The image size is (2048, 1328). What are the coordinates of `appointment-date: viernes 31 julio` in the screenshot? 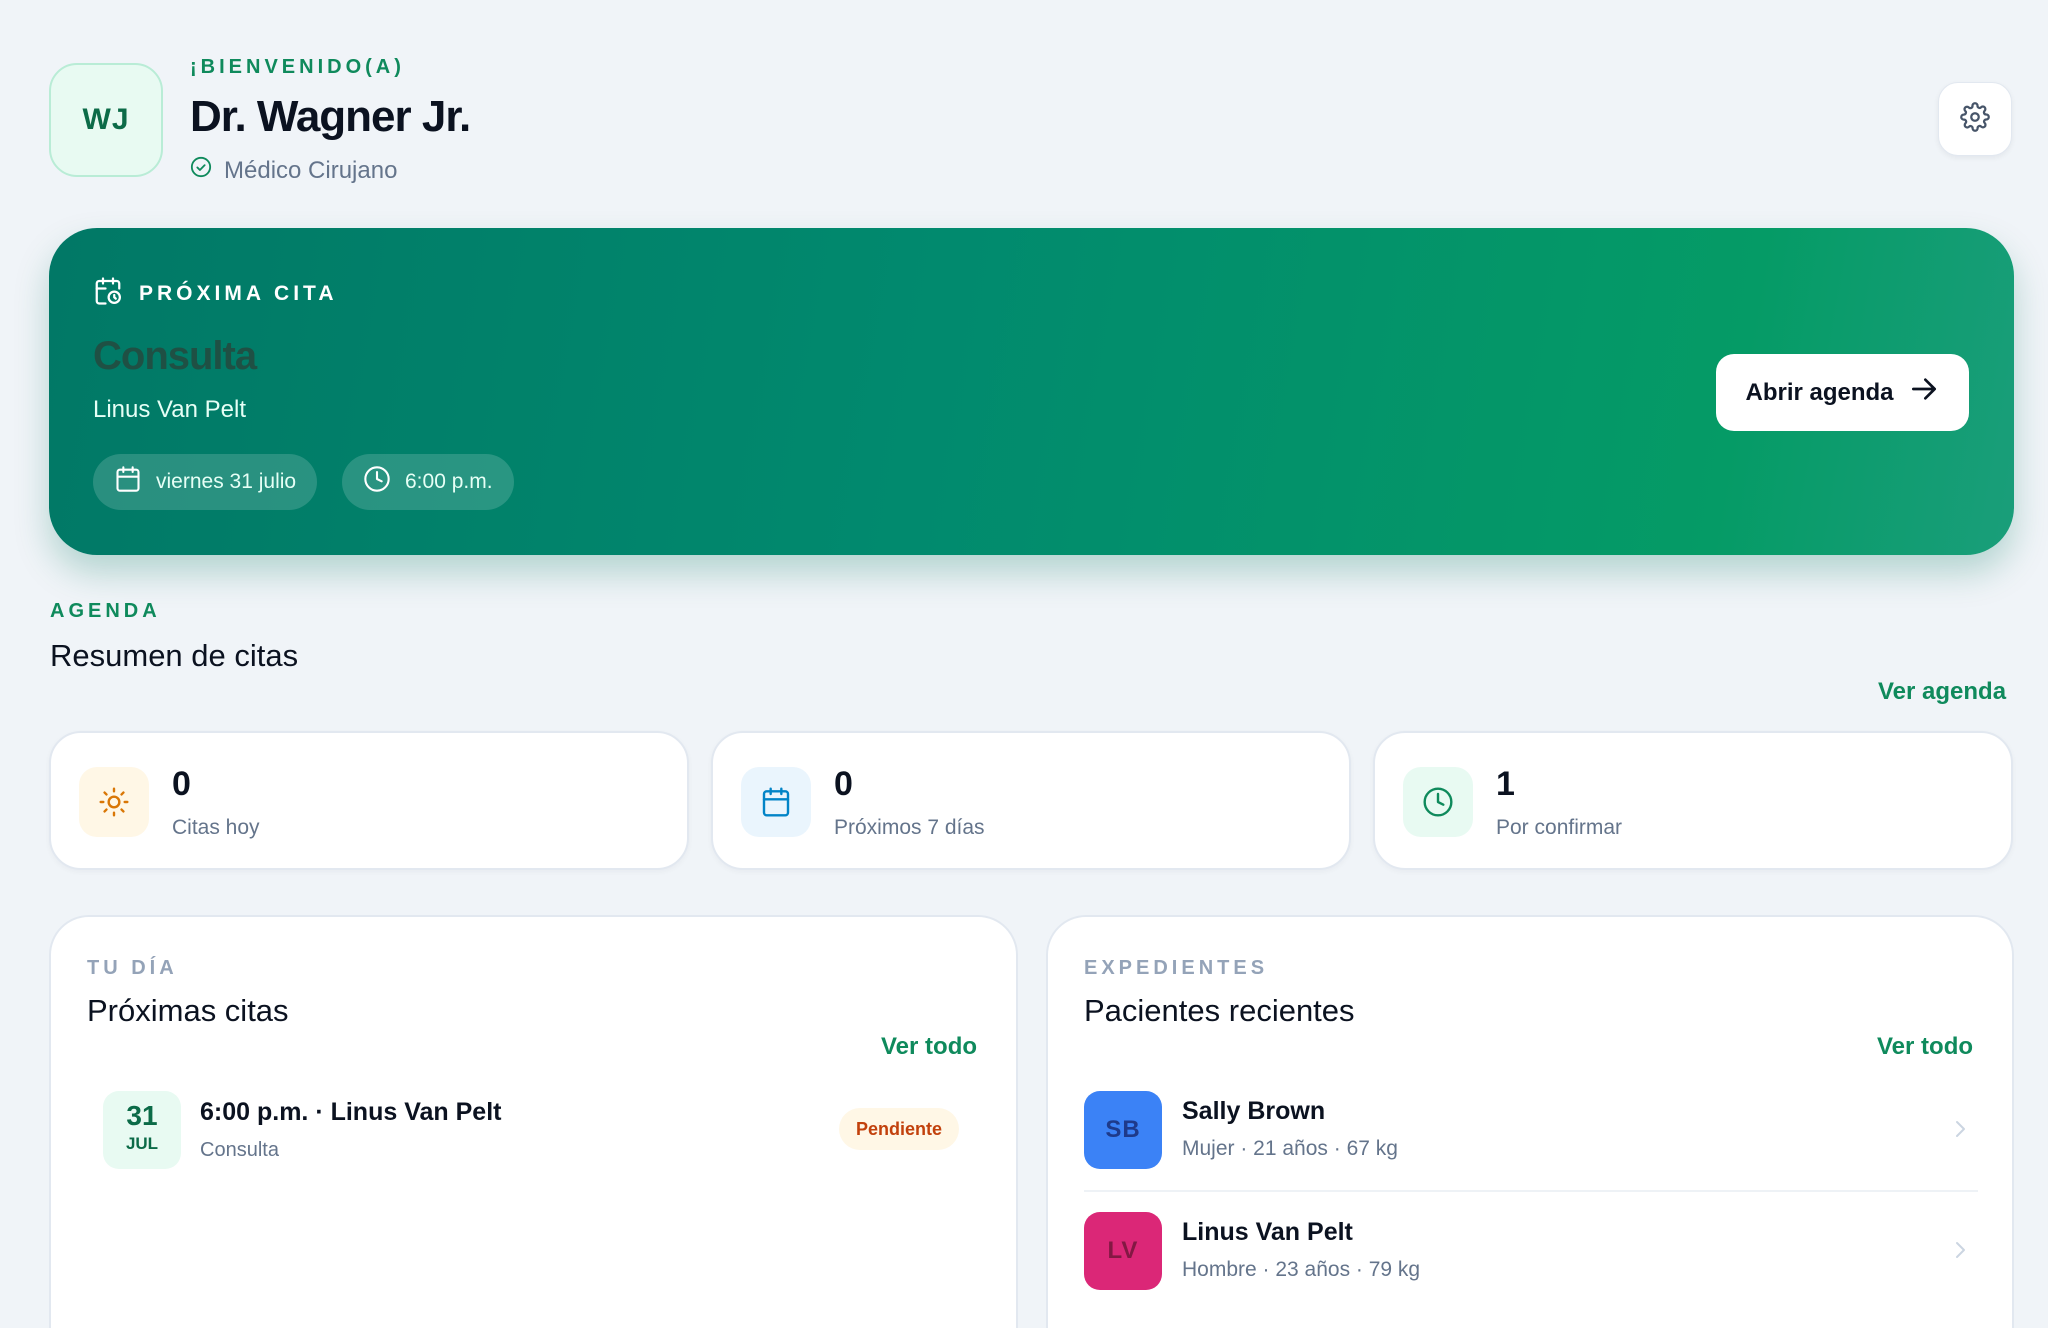 It's located at (226, 481).